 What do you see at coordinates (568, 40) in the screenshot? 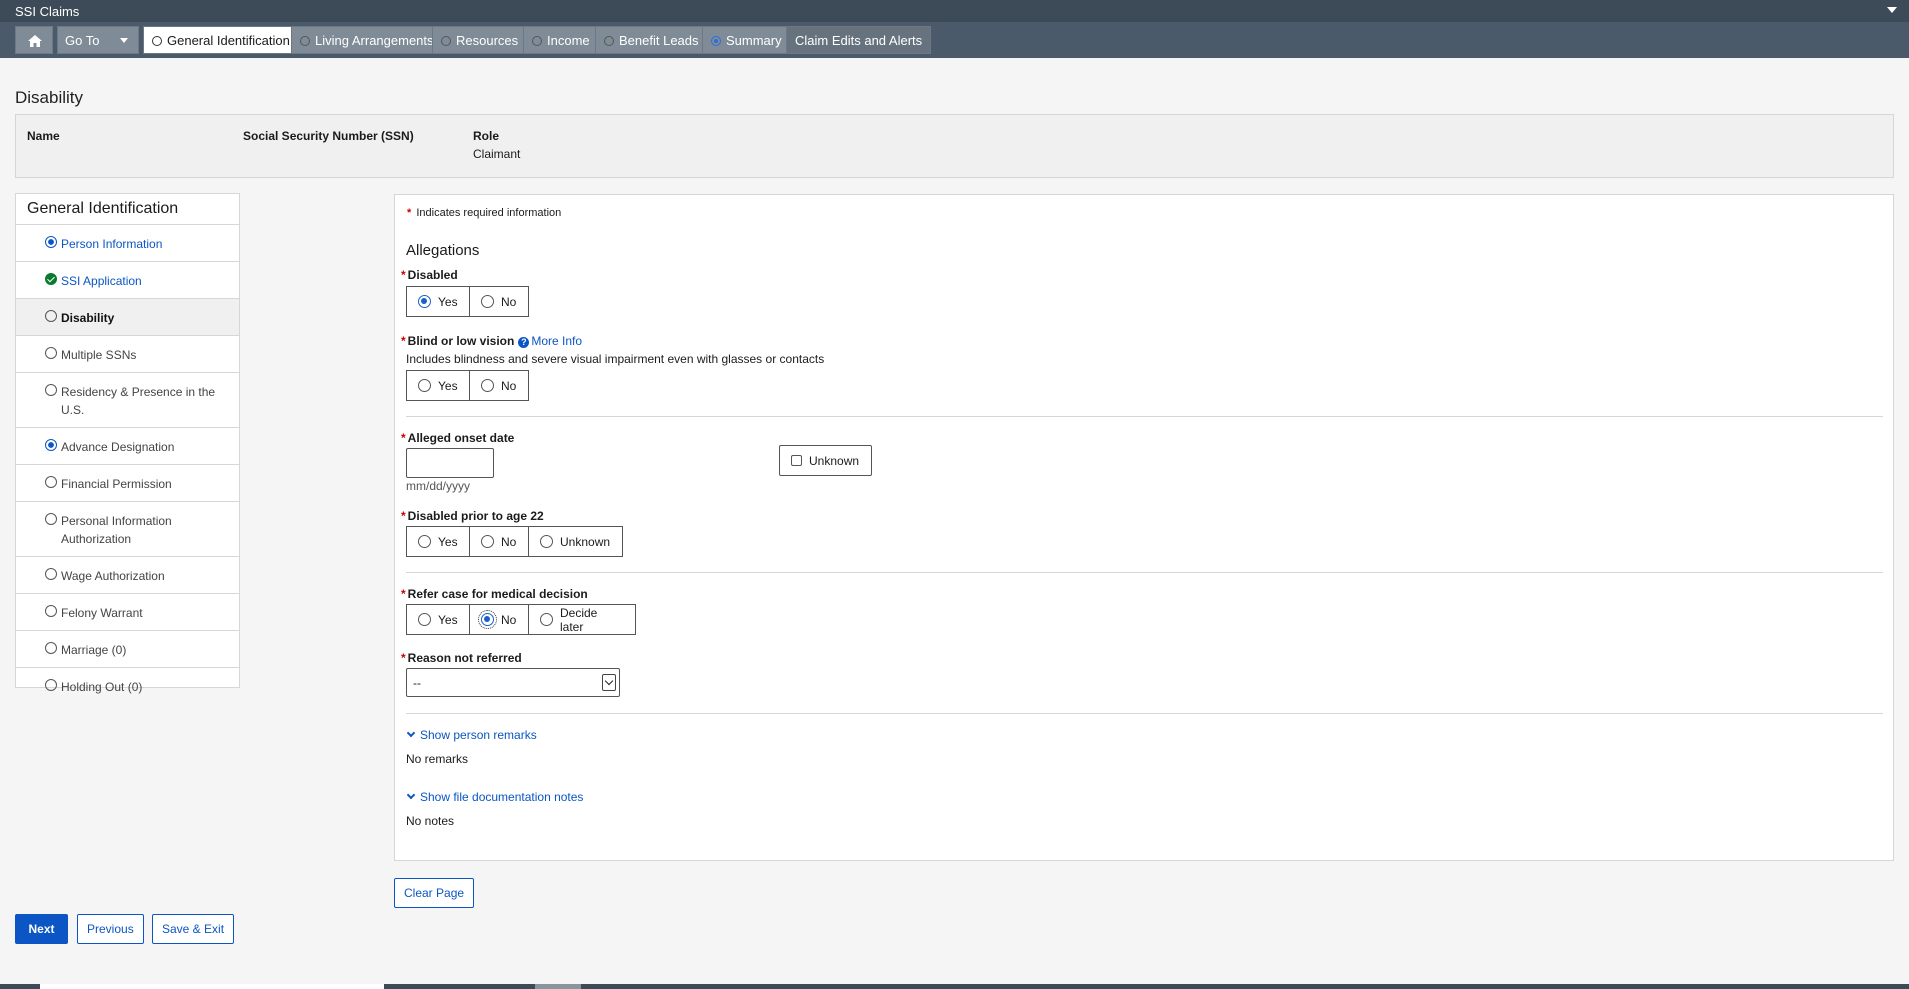
I see `tab-label: Income` at bounding box center [568, 40].